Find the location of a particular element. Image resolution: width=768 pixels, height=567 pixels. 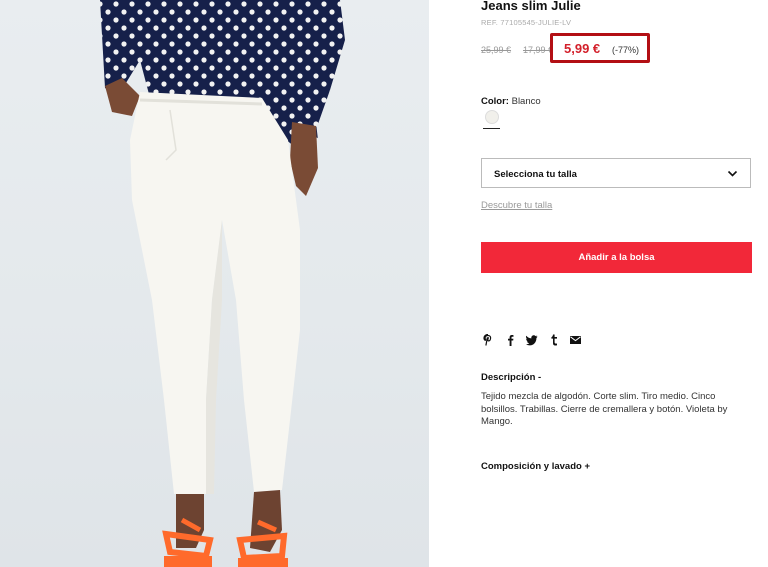

expand-icon: + is located at coordinates (587, 466).